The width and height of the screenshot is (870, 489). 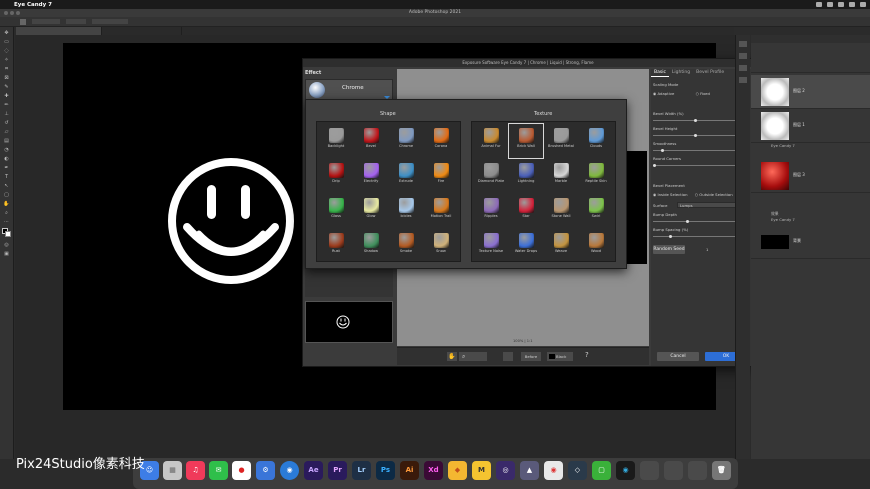 I want to click on help-icon: ?, so click(x=590, y=356).